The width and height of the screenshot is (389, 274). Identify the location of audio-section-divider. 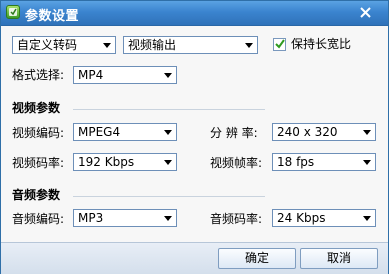
(169, 196).